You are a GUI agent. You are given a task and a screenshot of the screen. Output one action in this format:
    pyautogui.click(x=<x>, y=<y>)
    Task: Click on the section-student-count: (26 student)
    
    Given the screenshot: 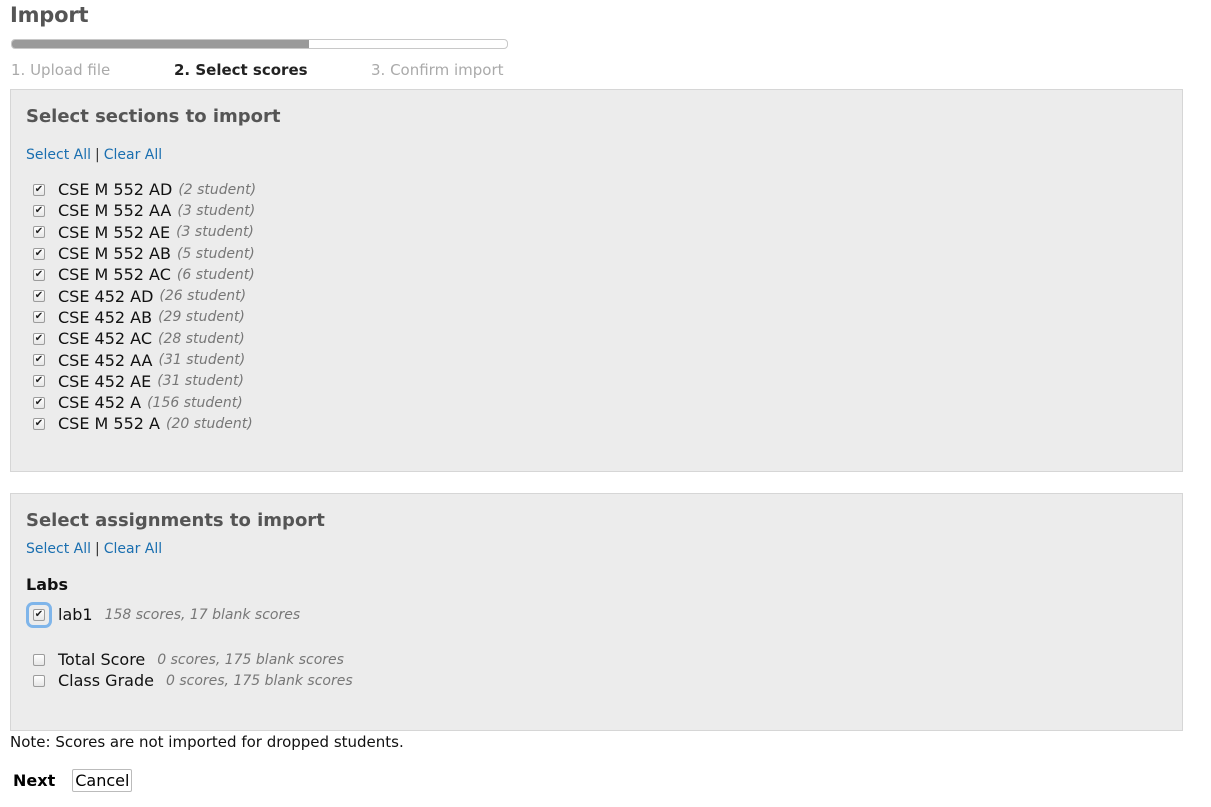 What is the action you would take?
    pyautogui.click(x=203, y=296)
    